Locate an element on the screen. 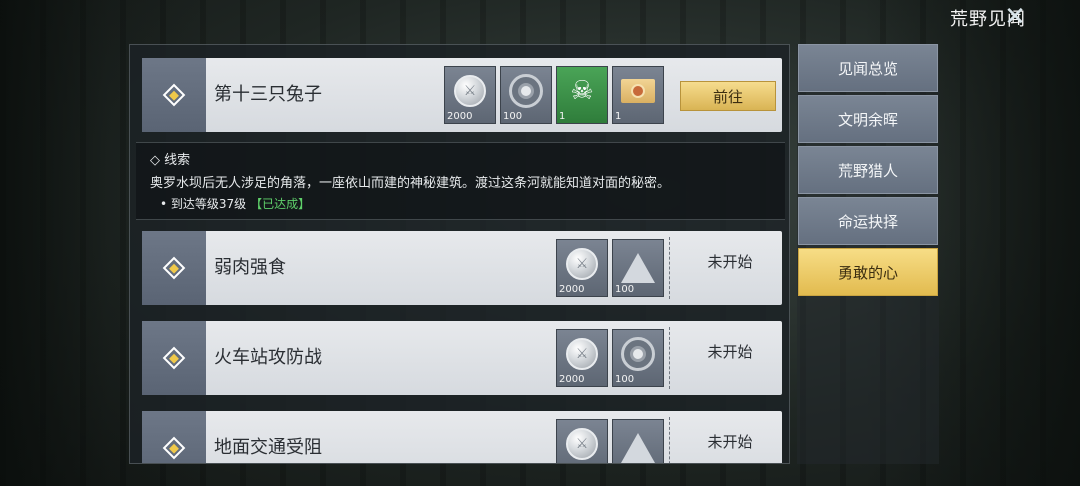 This screenshot has width=1080, height=486. category-tabs: 见闻总览 文明余晖 荒野猎人 命运抉择 勇敢的心 is located at coordinates (868, 254).